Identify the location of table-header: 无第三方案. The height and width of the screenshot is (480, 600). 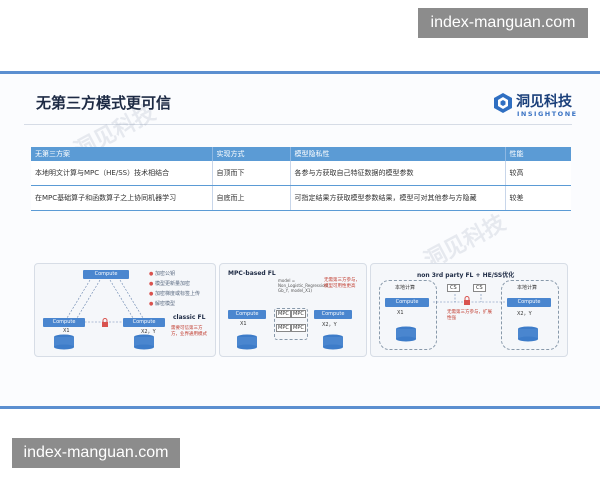
(122, 154).